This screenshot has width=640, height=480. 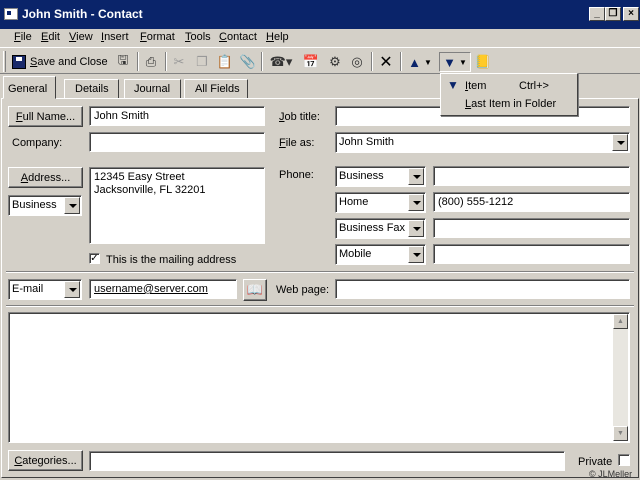 I want to click on print-icon: ⎙, so click(x=151, y=62).